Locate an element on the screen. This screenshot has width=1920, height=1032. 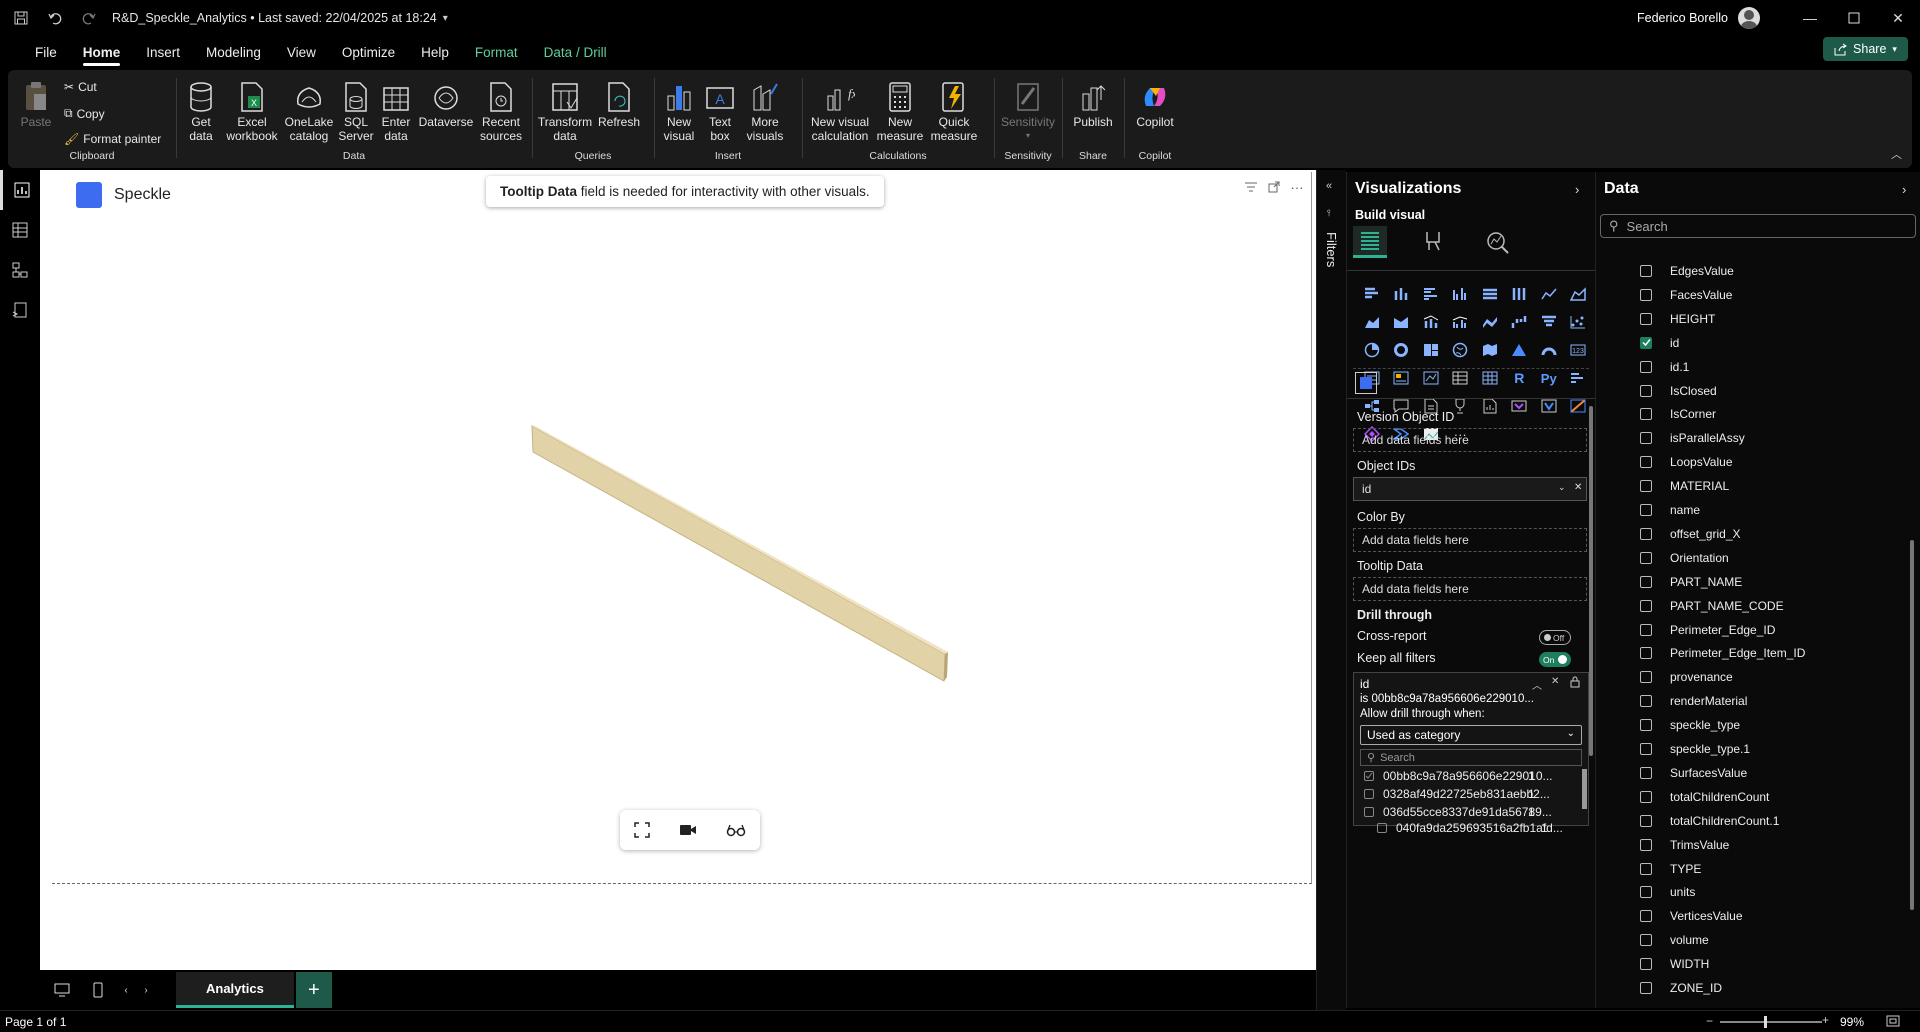
next-page-icon: › is located at coordinates (146, 990).